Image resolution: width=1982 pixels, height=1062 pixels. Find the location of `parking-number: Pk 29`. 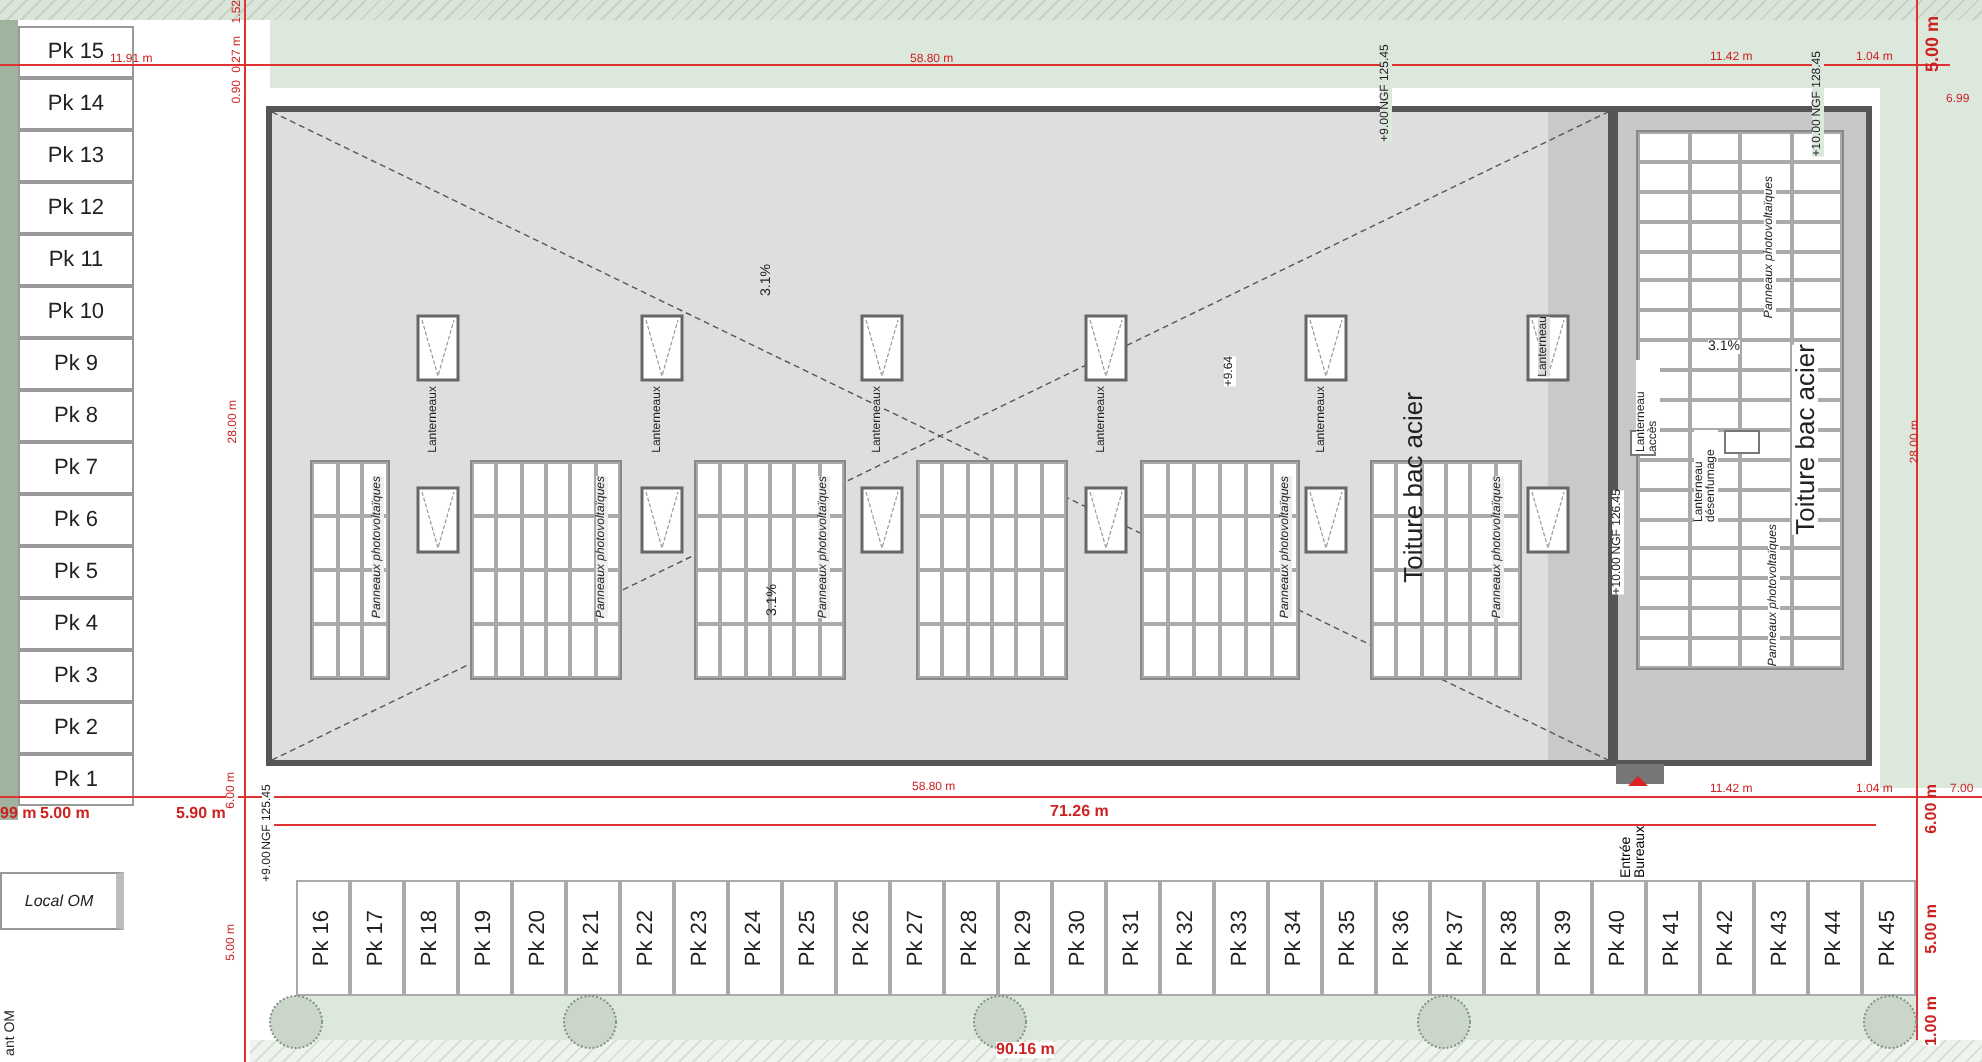

parking-number: Pk 29 is located at coordinates (1025, 938).